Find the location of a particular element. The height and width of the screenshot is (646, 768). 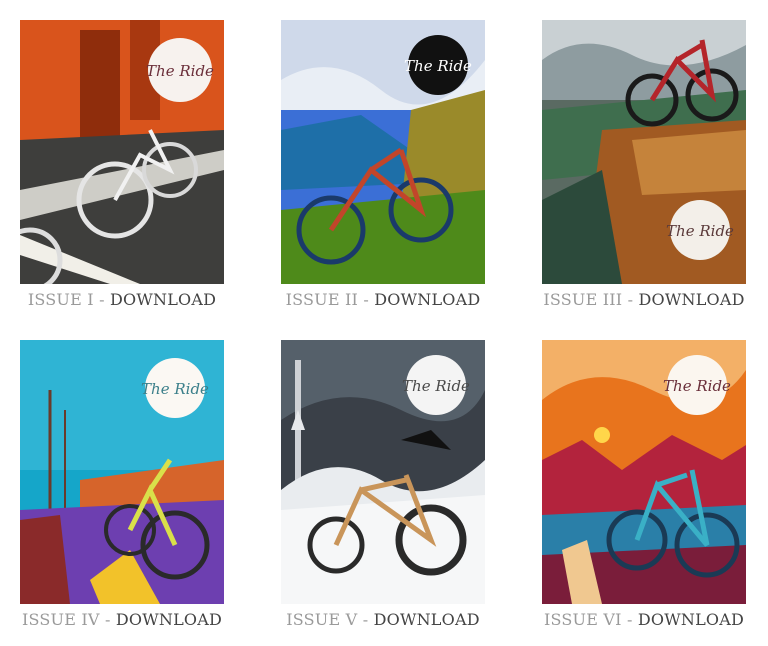

issue-label: ISSUE IV is located at coordinates (61, 619).